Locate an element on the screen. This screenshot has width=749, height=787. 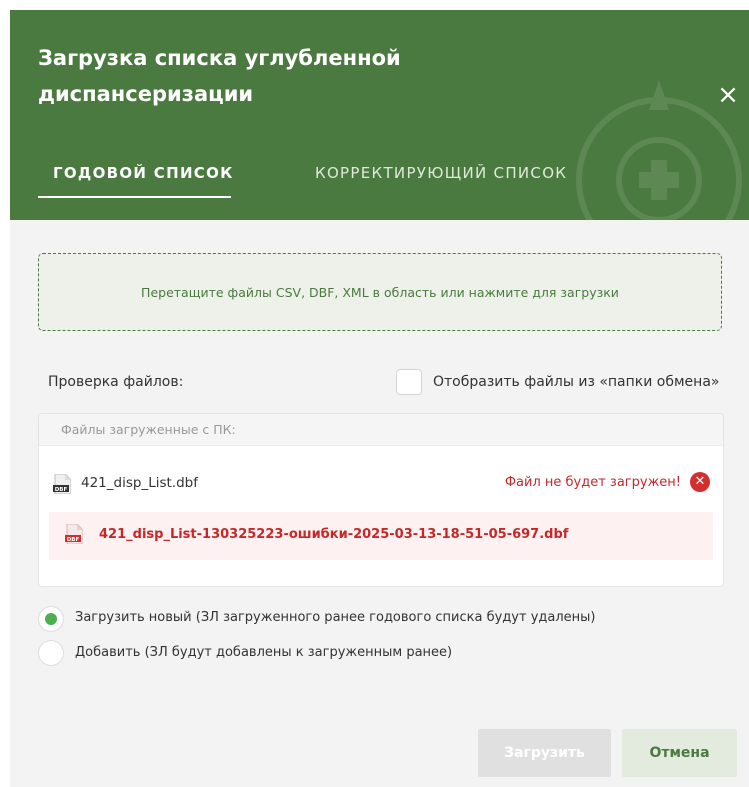
tab-annual-list: ГОДОВОЙ СПИСОК is located at coordinates (143, 173).